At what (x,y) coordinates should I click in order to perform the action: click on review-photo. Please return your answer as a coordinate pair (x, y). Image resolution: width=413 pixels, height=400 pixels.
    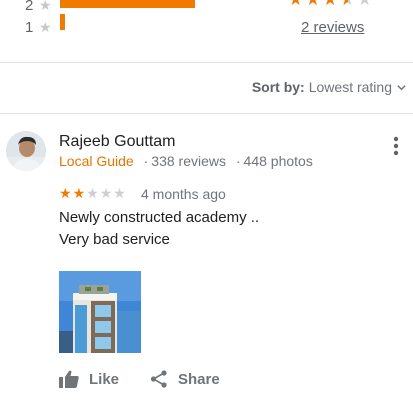
    Looking at the image, I should click on (100, 312).